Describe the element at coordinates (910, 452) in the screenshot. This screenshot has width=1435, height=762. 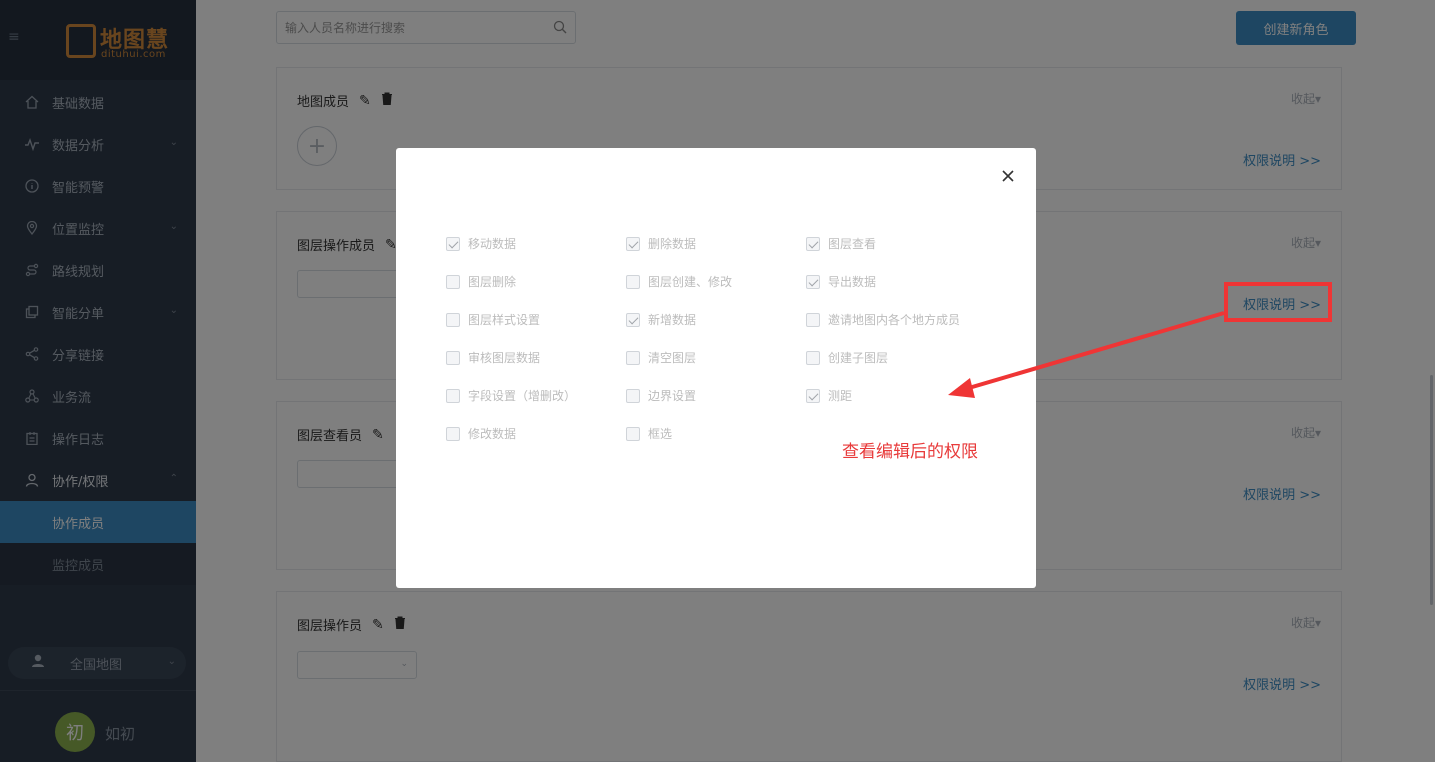
I see `annotation-text: 查看编辑后的权限` at that location.